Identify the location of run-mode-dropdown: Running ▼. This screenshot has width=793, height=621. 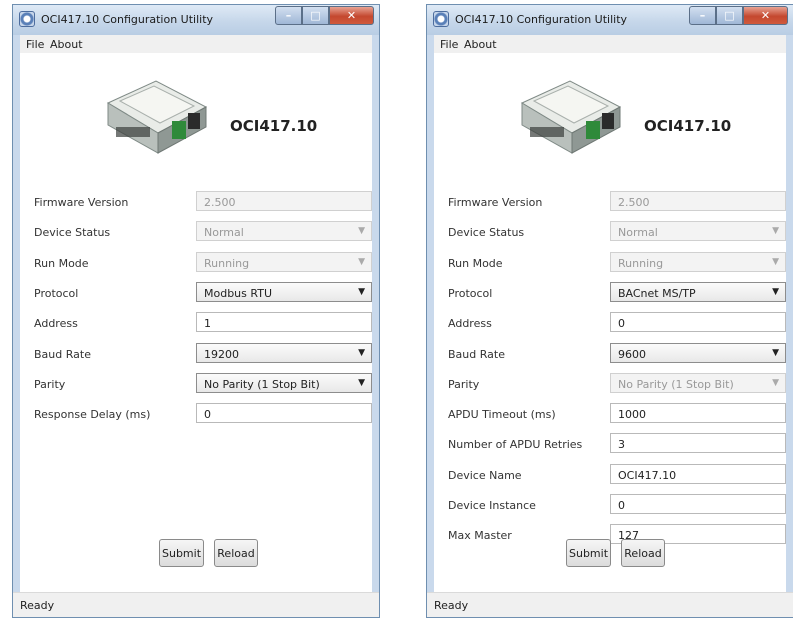
(698, 262).